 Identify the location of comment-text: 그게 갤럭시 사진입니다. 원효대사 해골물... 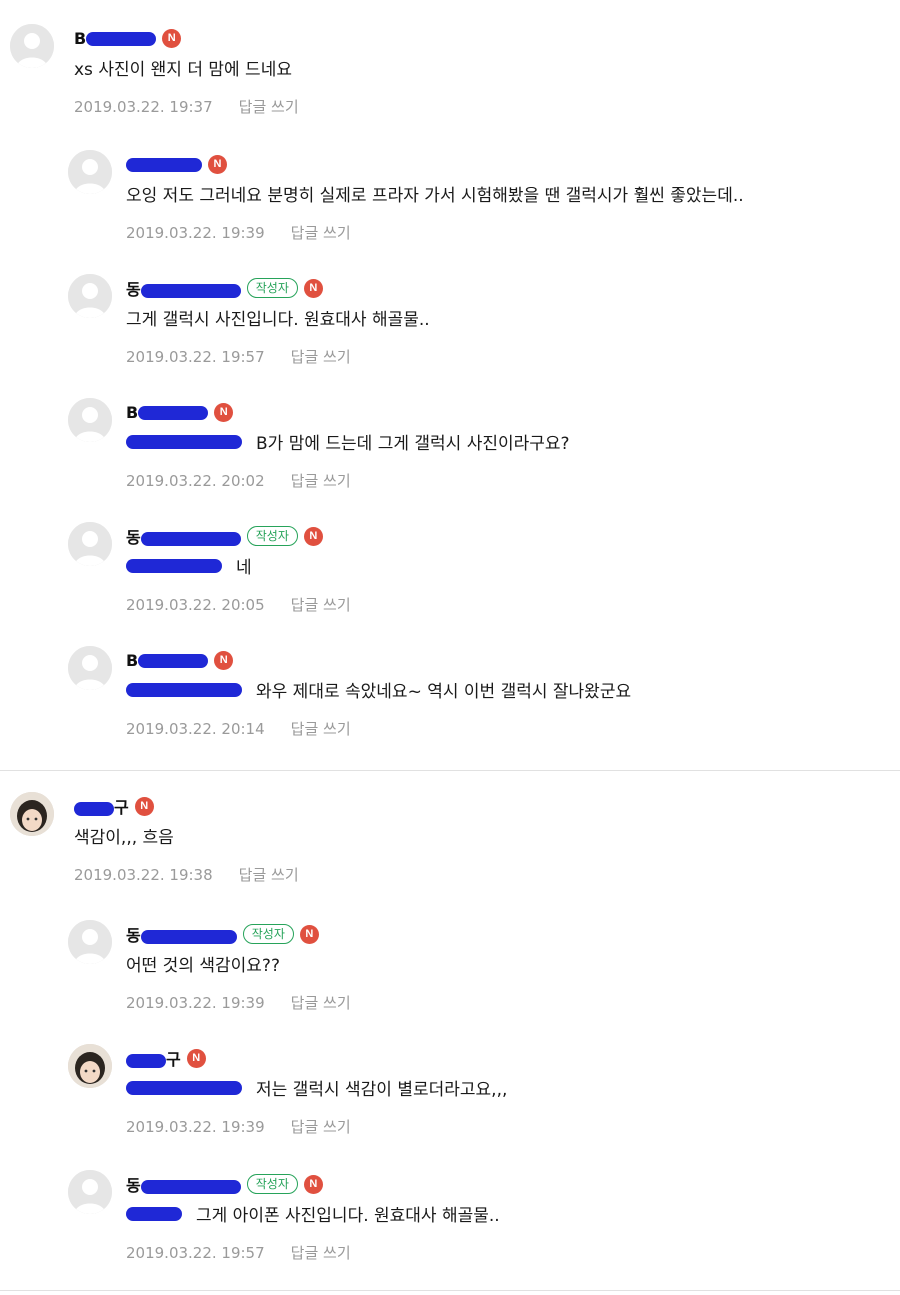
(278, 320).